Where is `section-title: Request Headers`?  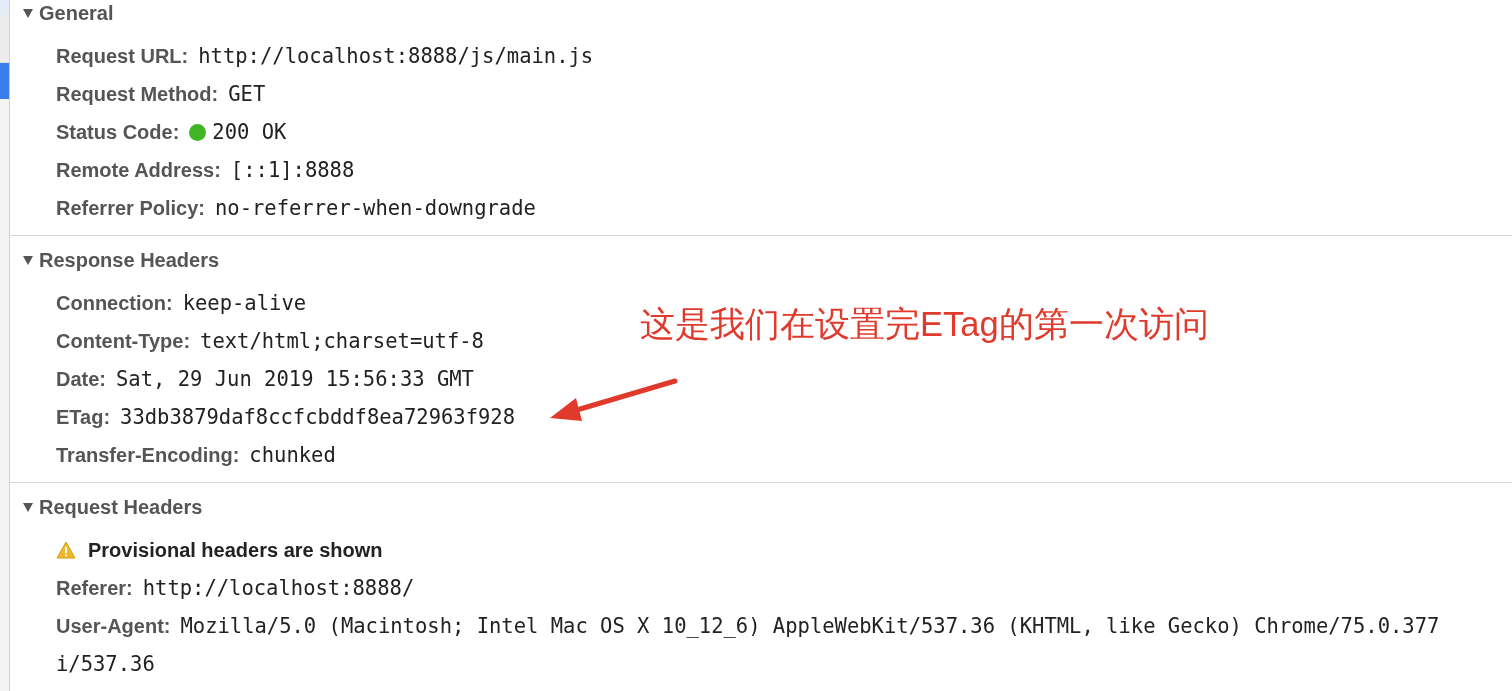 section-title: Request Headers is located at coordinates (121, 507).